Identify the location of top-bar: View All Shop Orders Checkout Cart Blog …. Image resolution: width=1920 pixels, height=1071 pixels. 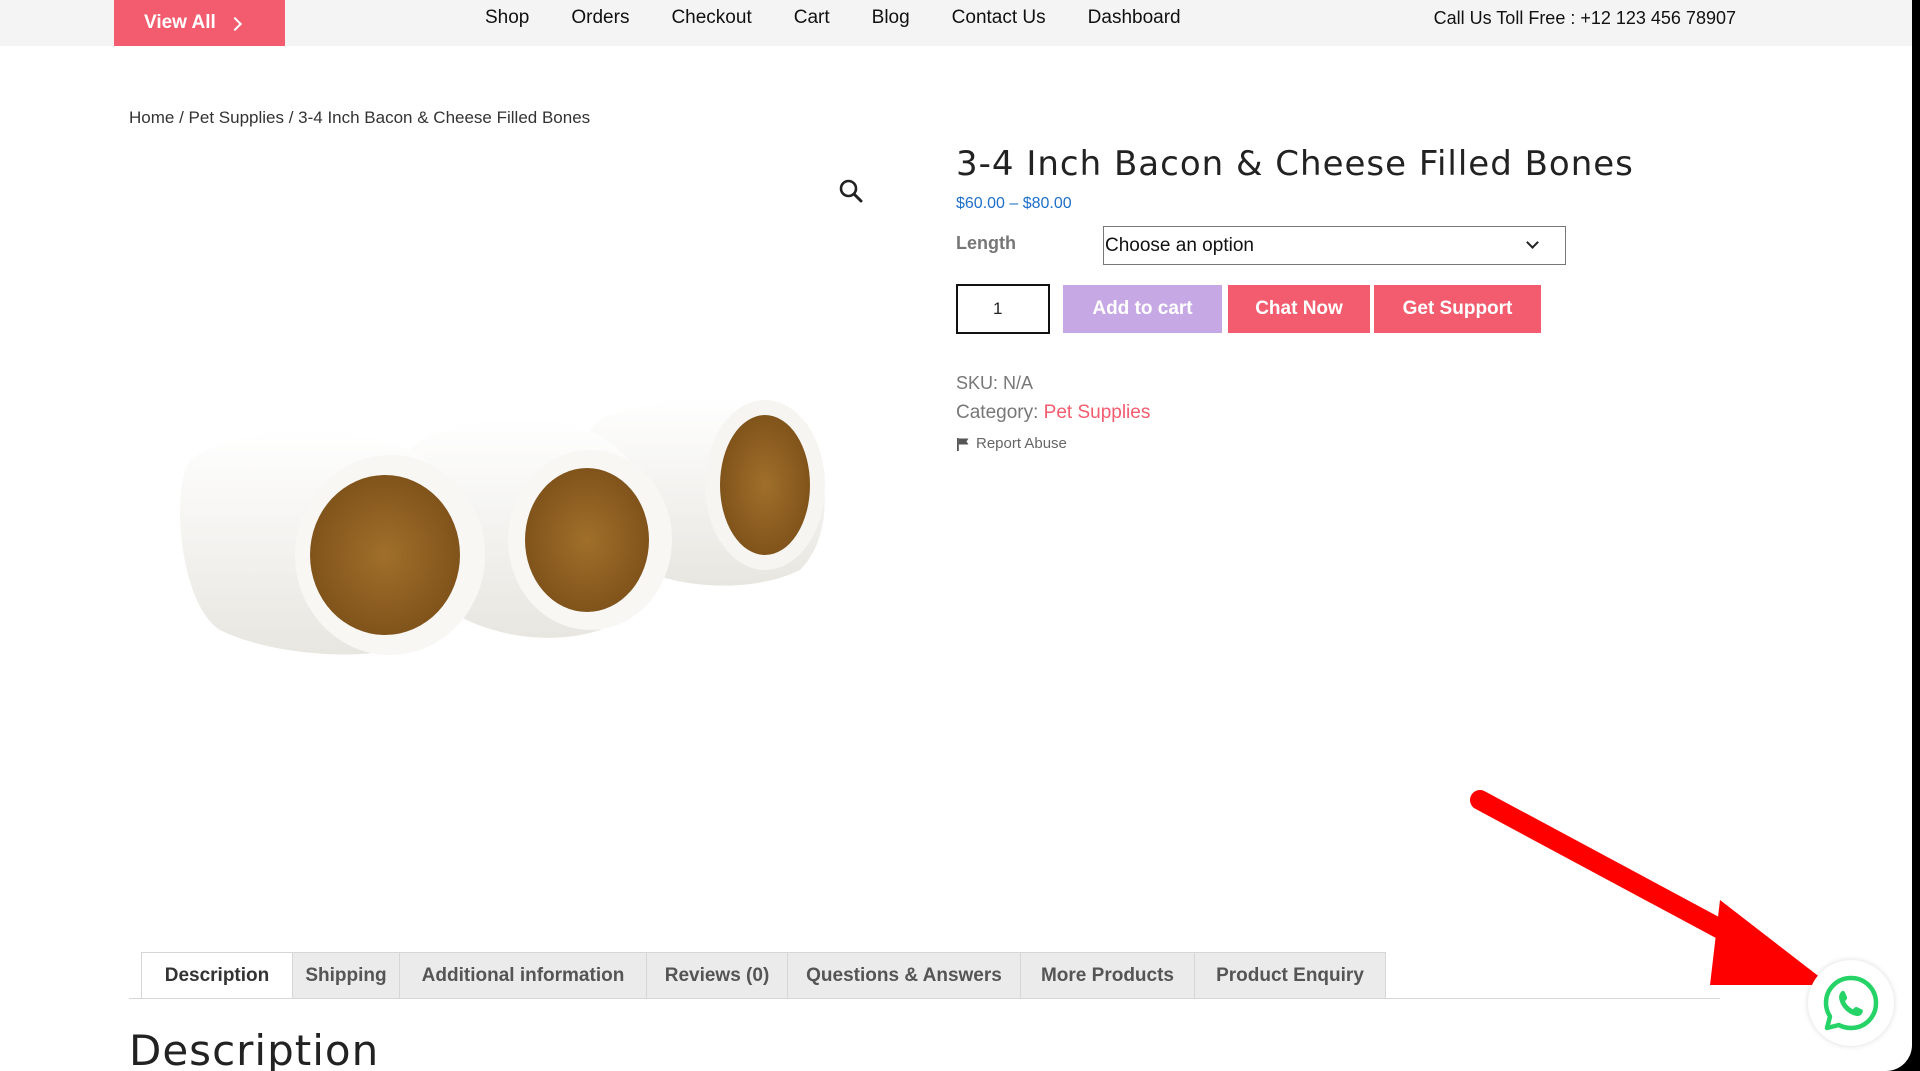
(956, 23).